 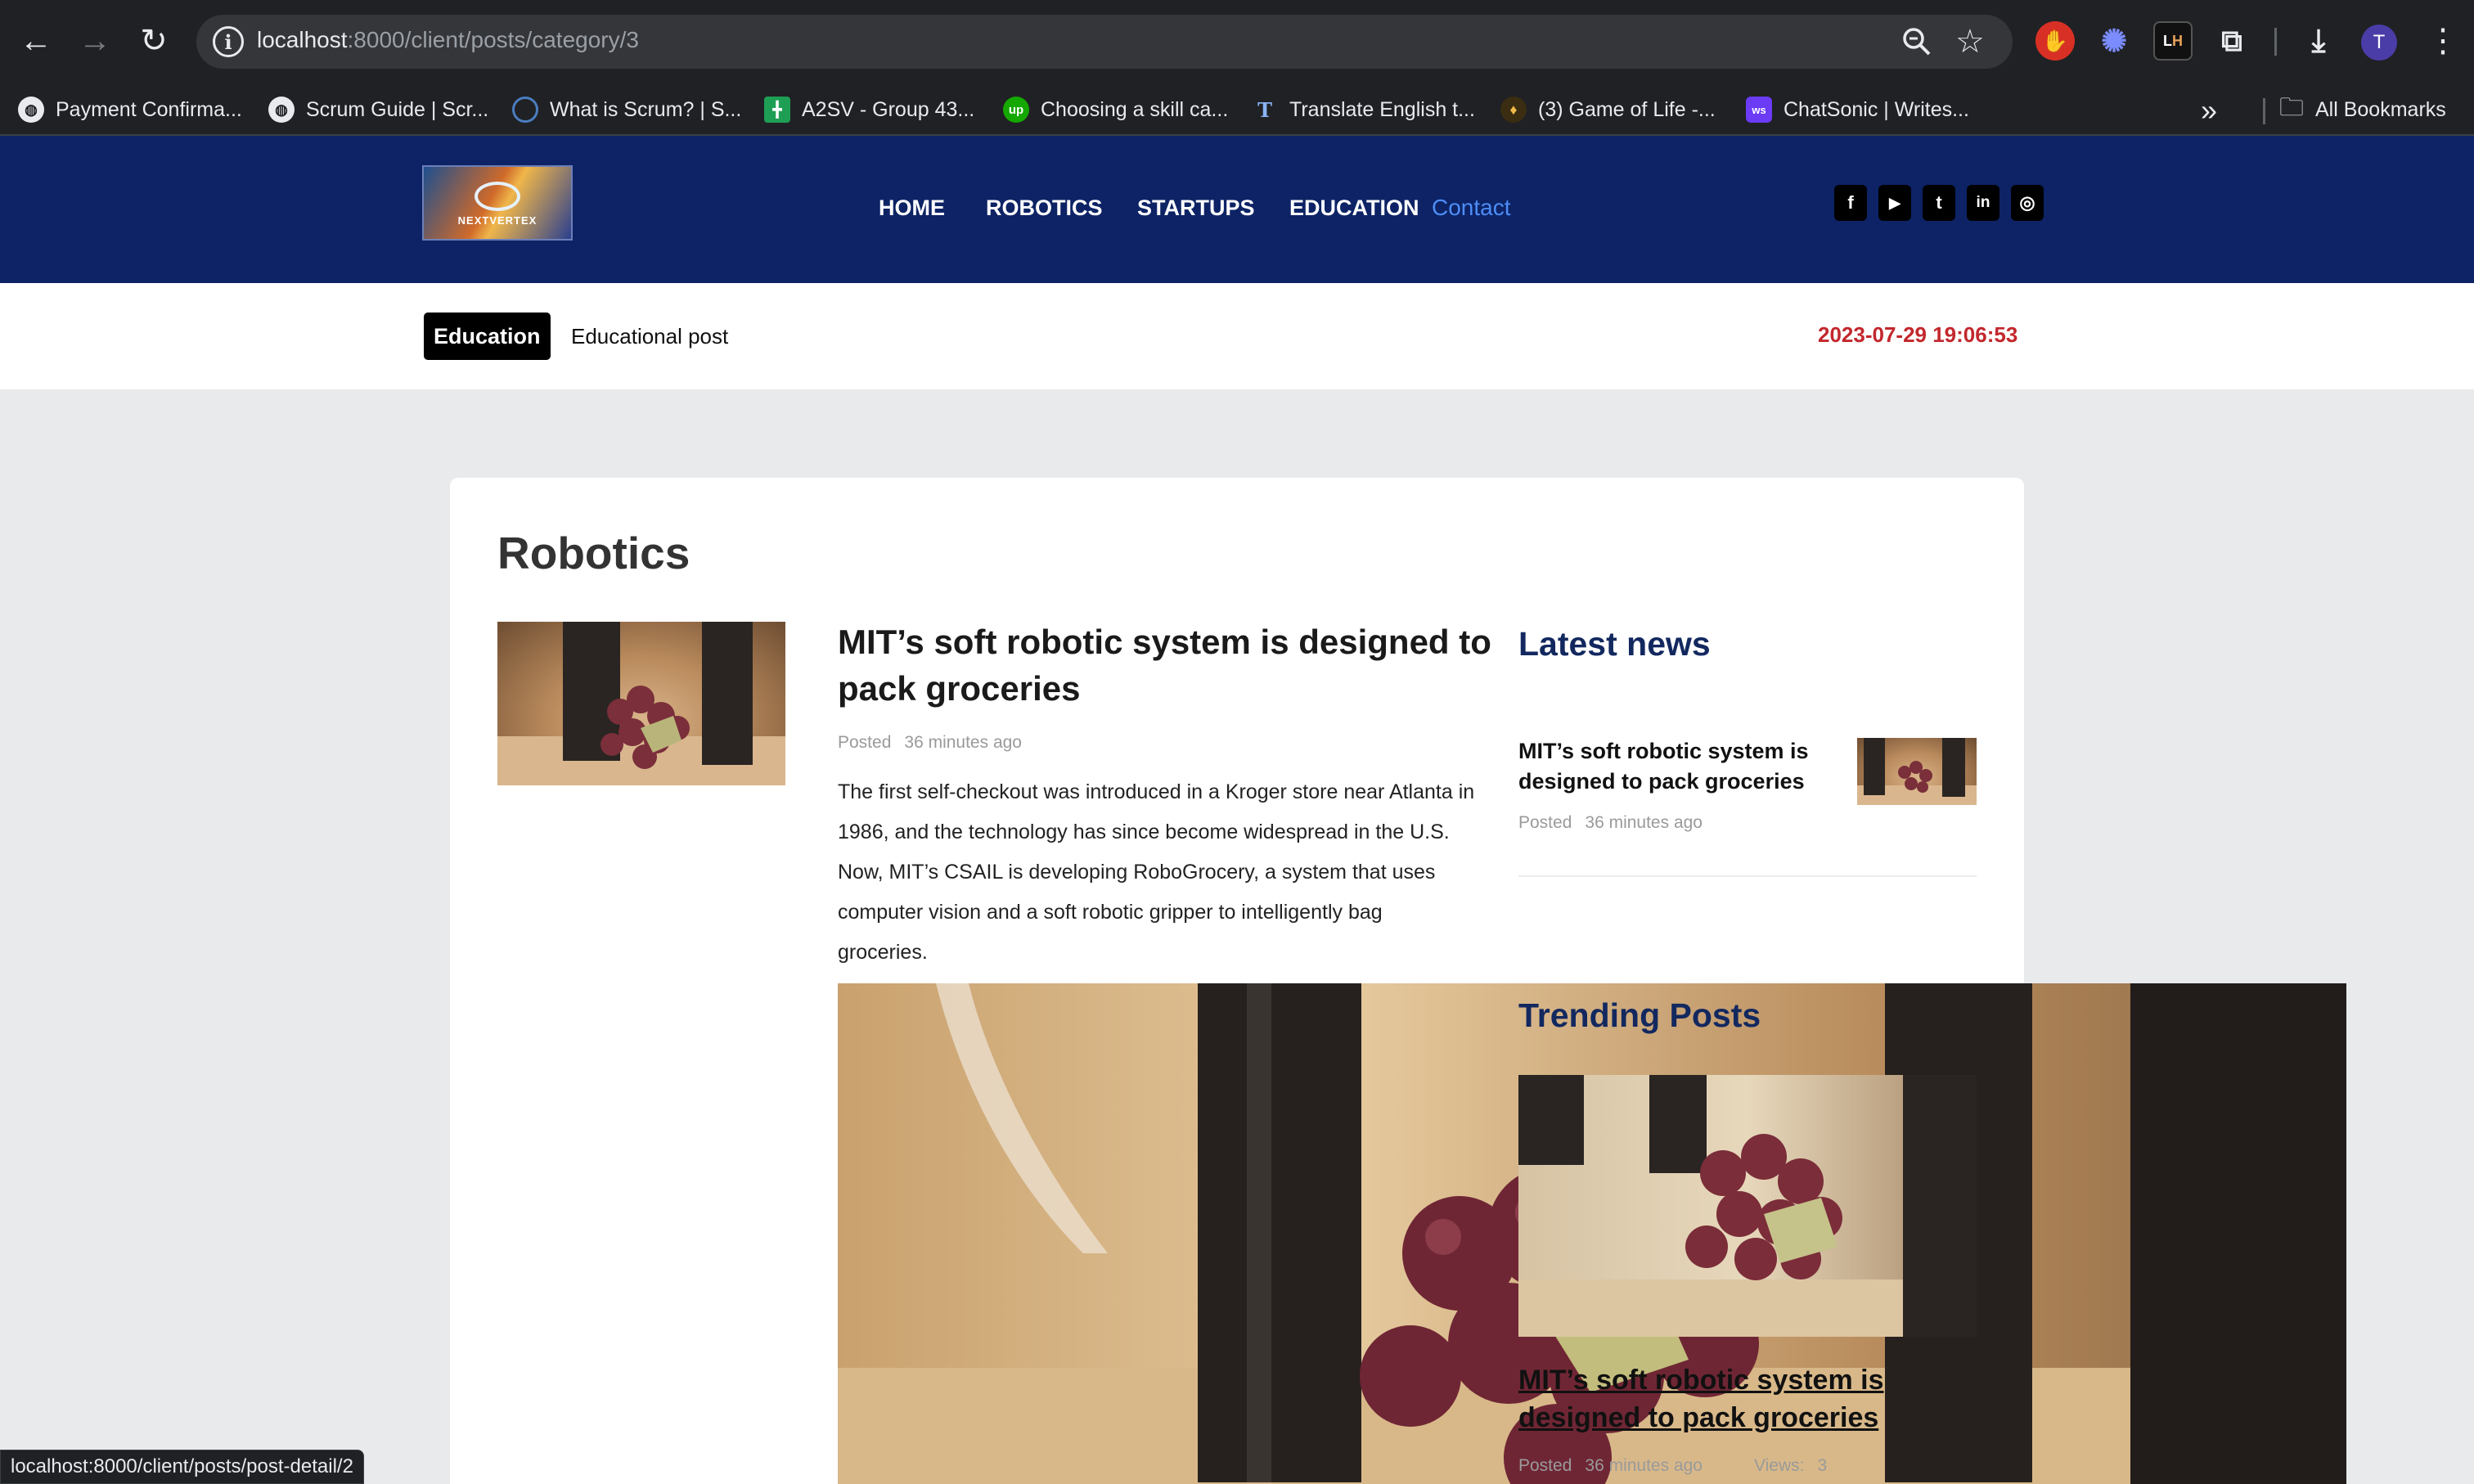 I want to click on latest-item-thumbnail, so click(x=1917, y=771).